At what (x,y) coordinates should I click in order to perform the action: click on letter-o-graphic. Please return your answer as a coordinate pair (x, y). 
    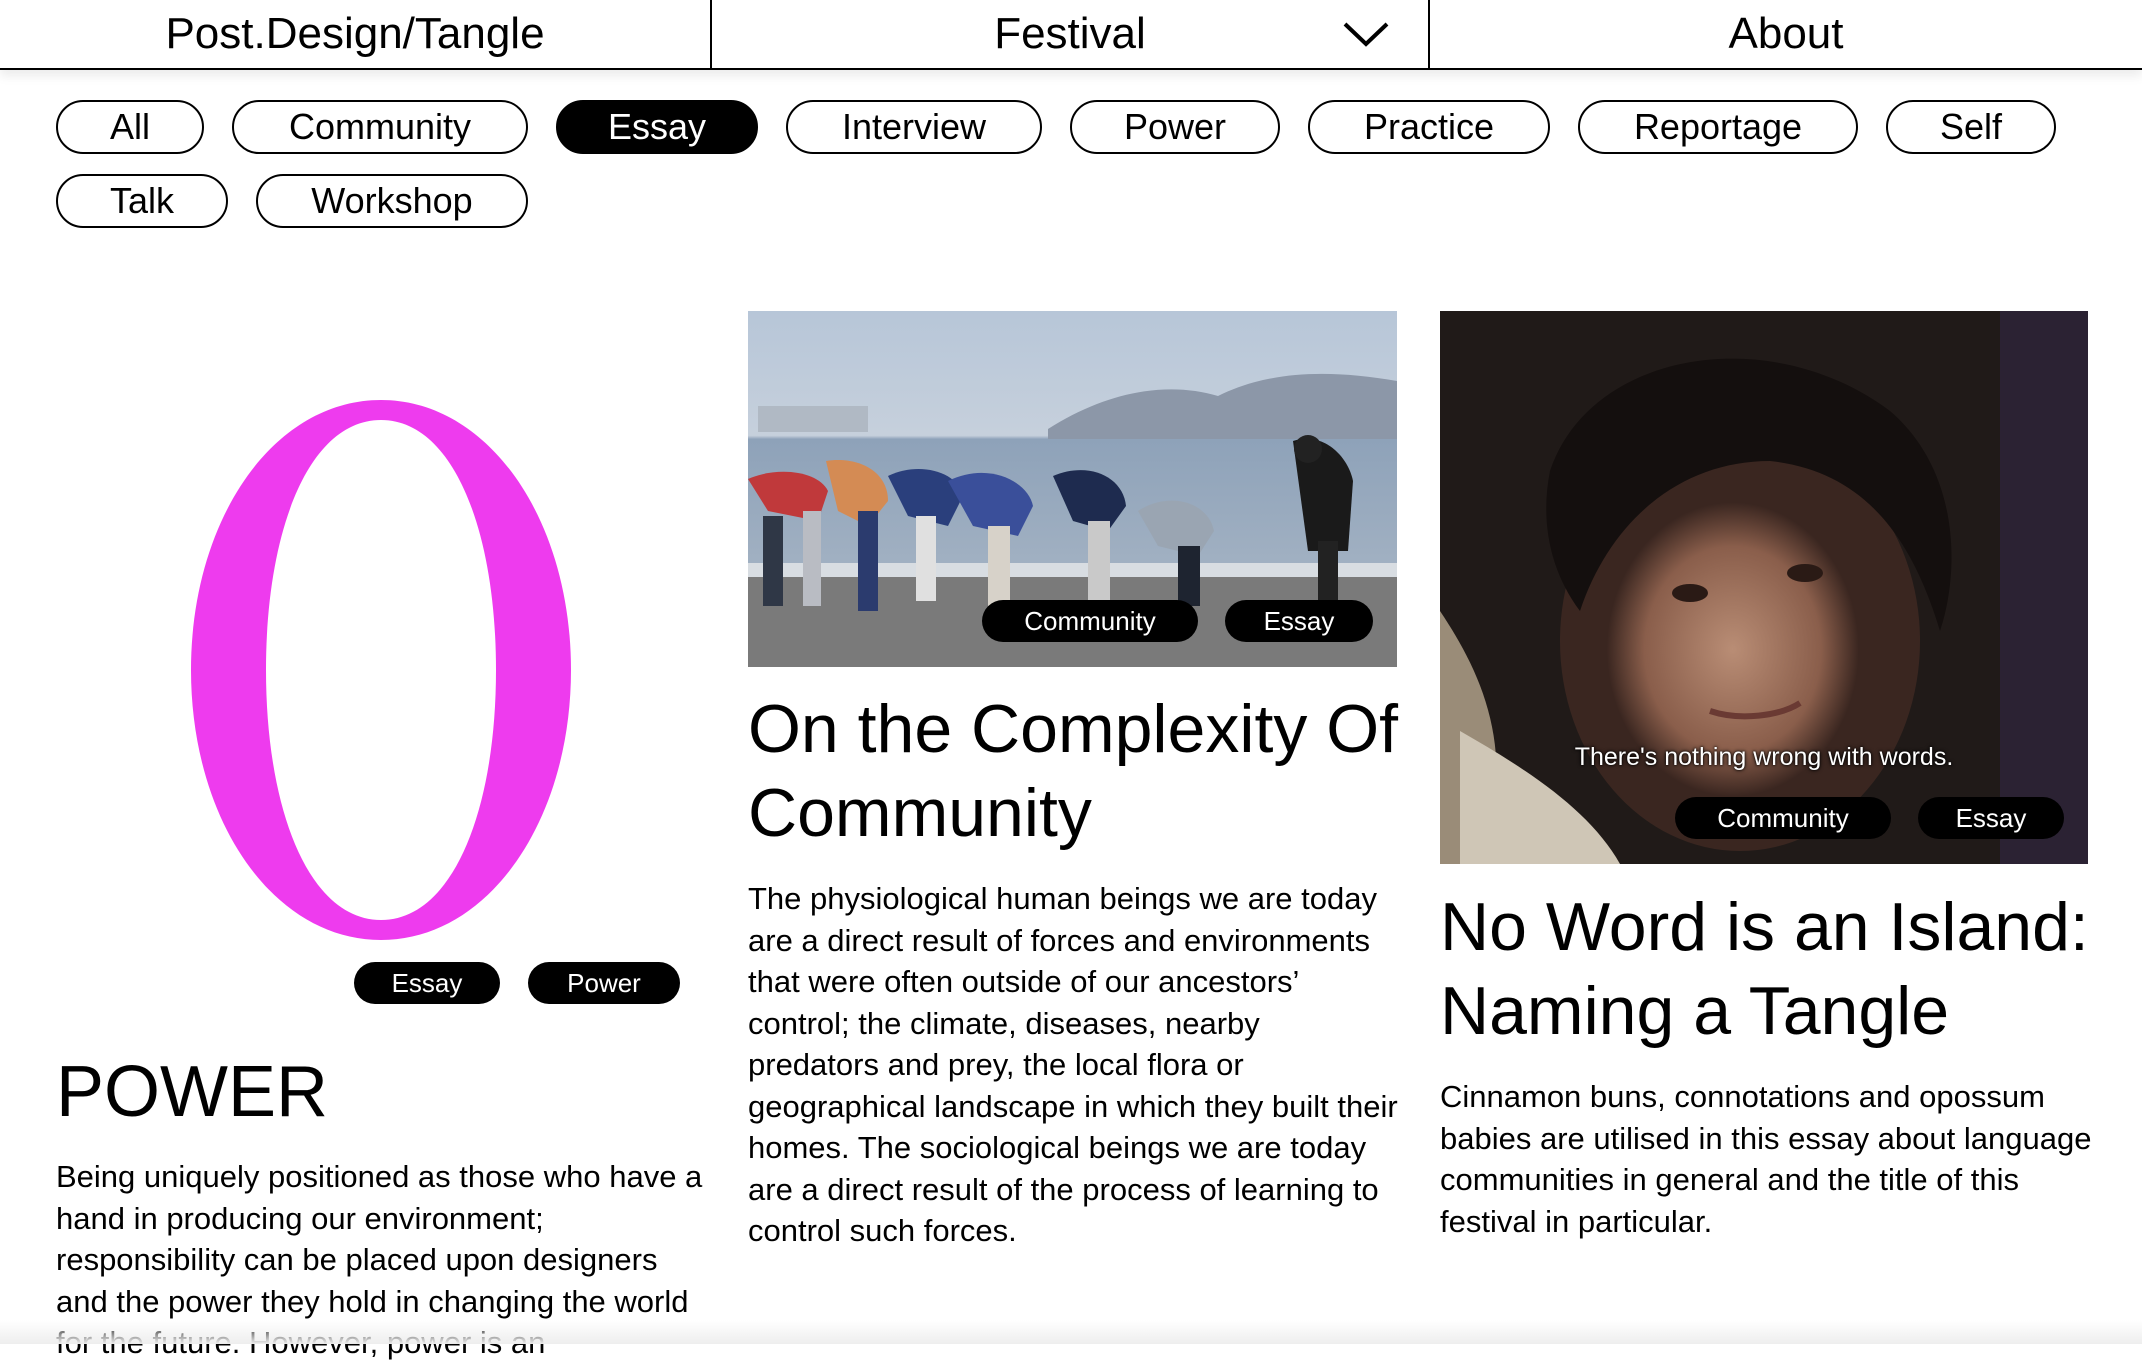
    Looking at the image, I should click on (381, 670).